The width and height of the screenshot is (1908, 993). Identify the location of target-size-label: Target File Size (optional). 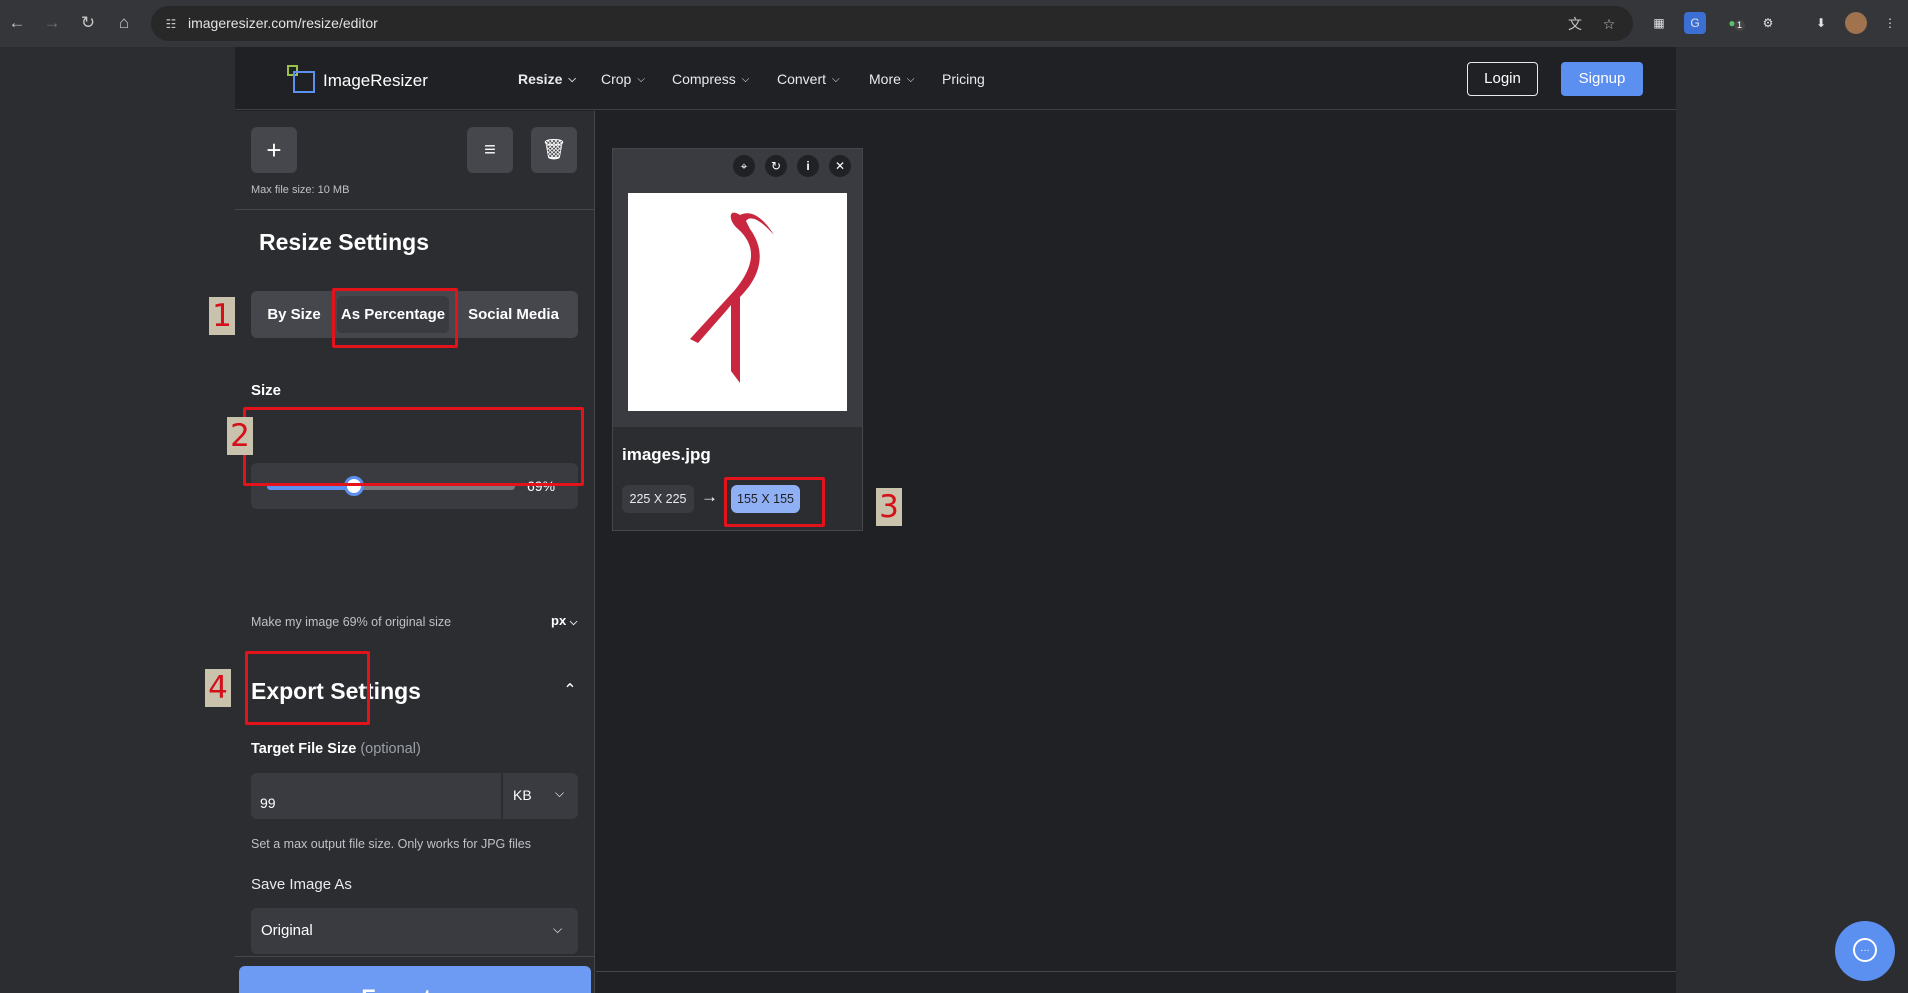
(336, 749).